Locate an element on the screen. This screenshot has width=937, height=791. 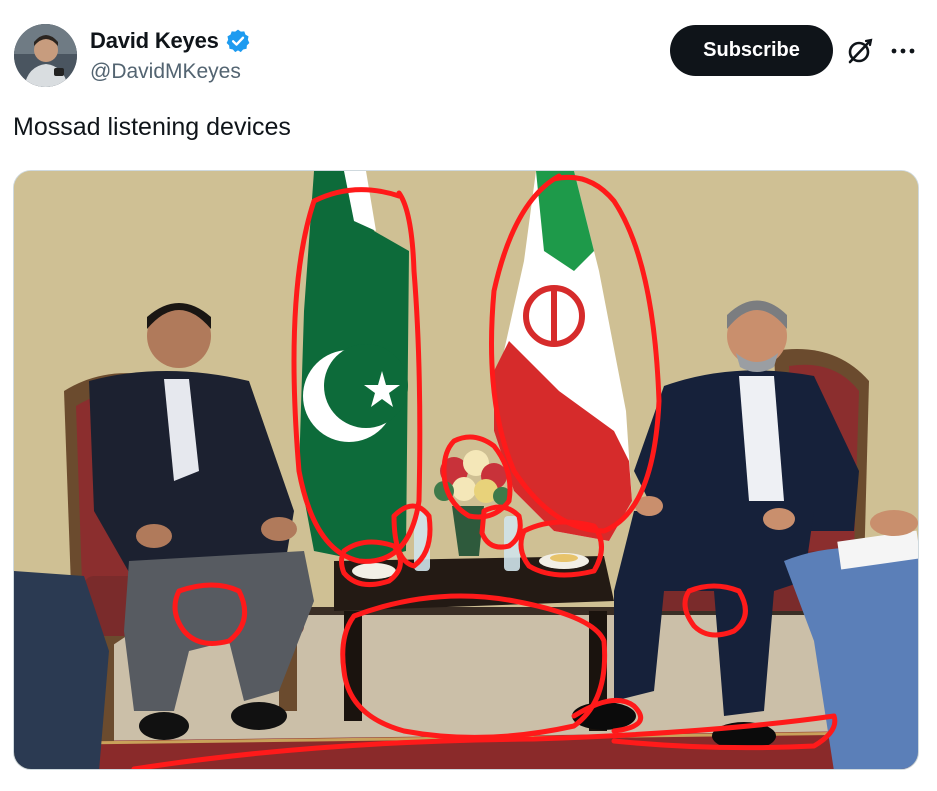
tweet-text: Mossad listening devices is located at coordinates (152, 127).